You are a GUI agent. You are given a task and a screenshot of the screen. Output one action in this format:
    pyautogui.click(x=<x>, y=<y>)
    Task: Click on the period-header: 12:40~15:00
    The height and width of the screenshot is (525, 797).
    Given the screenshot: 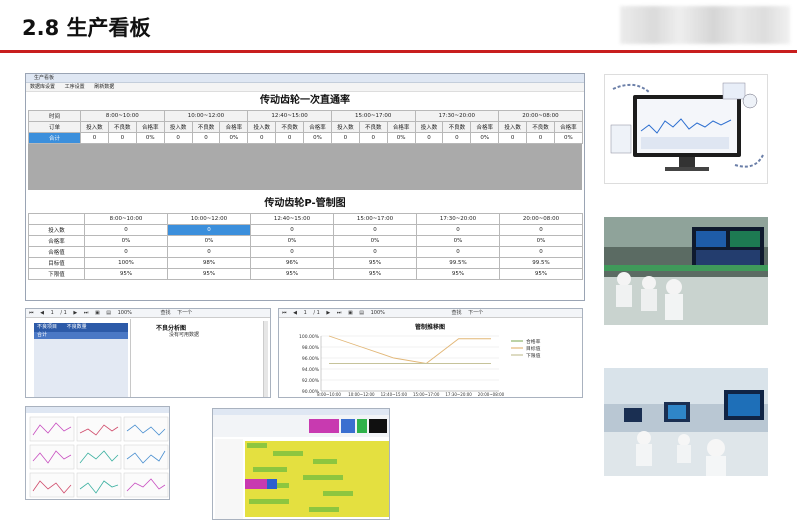 What is the action you would take?
    pyautogui.click(x=289, y=116)
    